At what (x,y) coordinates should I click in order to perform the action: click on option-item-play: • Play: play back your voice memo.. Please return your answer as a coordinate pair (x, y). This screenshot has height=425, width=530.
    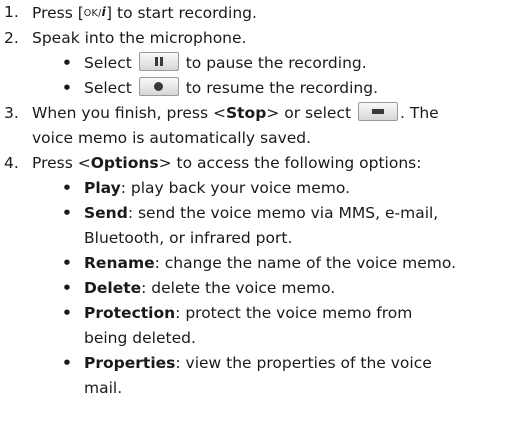
    Looking at the image, I should click on (265, 188).